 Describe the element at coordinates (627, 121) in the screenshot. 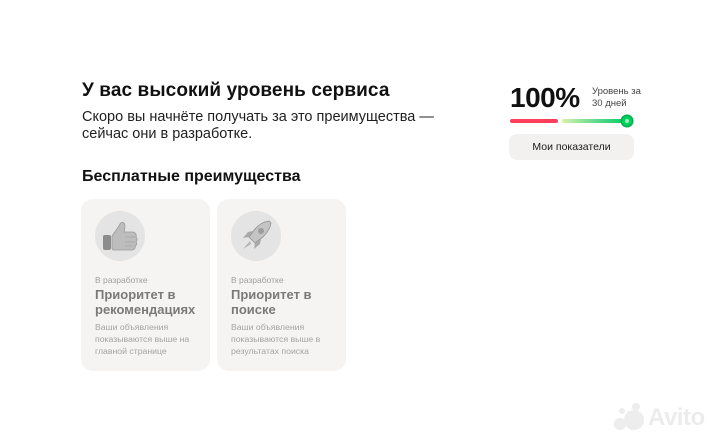

I see `bar-level-marker` at that location.